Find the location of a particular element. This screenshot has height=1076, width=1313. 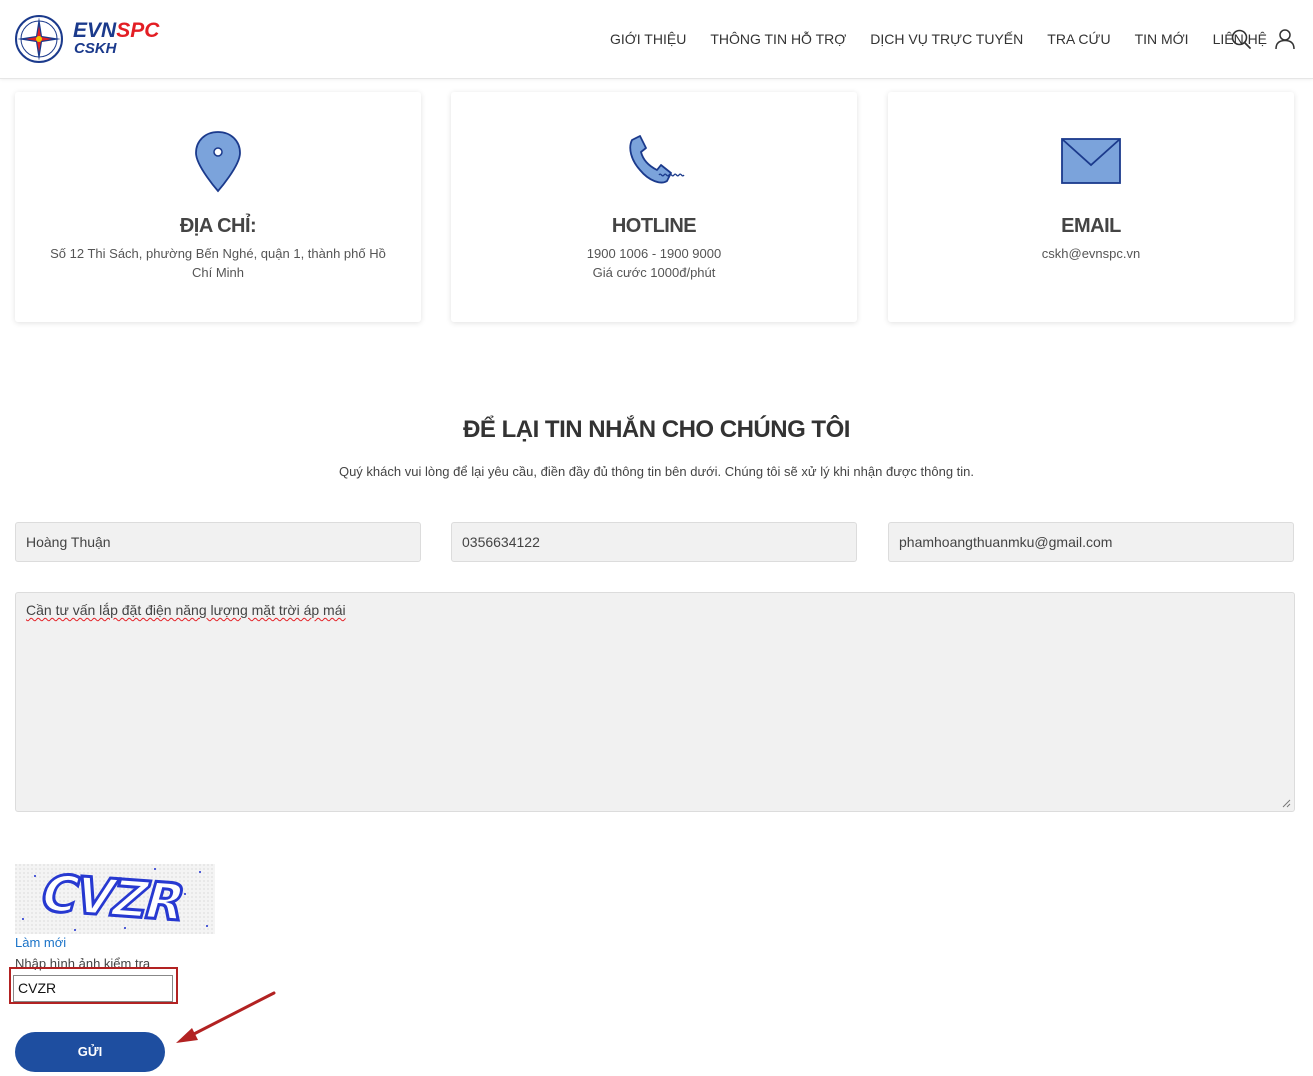

captcha-image: CVZR is located at coordinates (115, 899).